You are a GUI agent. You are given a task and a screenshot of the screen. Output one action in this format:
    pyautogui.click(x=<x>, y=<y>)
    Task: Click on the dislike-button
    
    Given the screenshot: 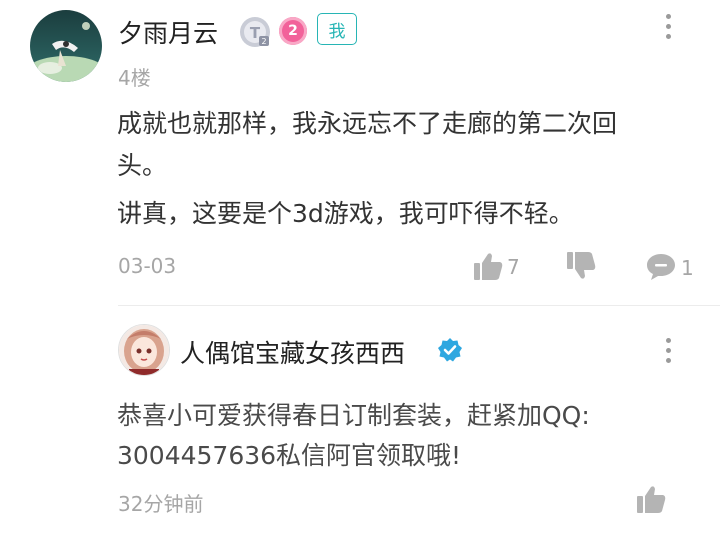 What is the action you would take?
    pyautogui.click(x=582, y=267)
    